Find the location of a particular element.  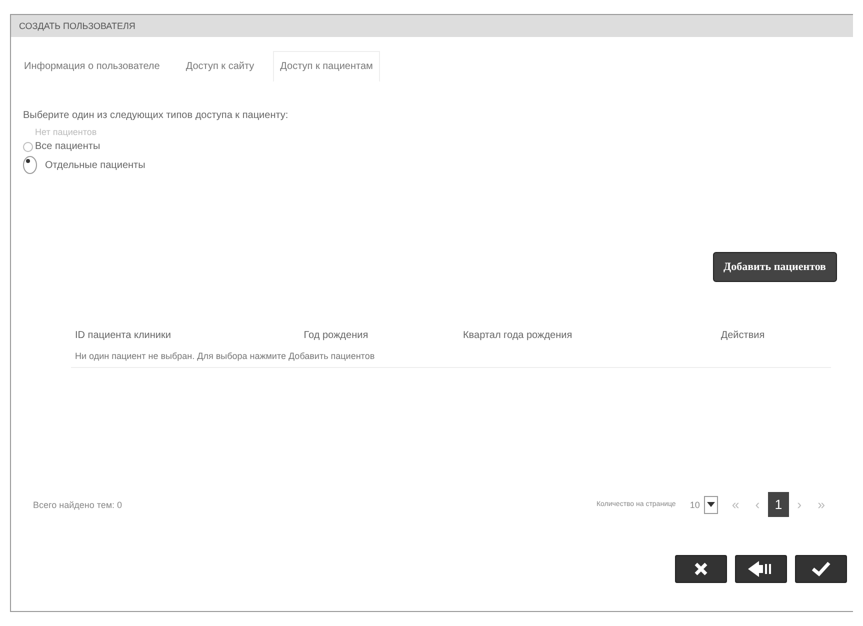

instruction-text: Выберите один из следующих типов доступа к пациенту: is located at coordinates (156, 115).